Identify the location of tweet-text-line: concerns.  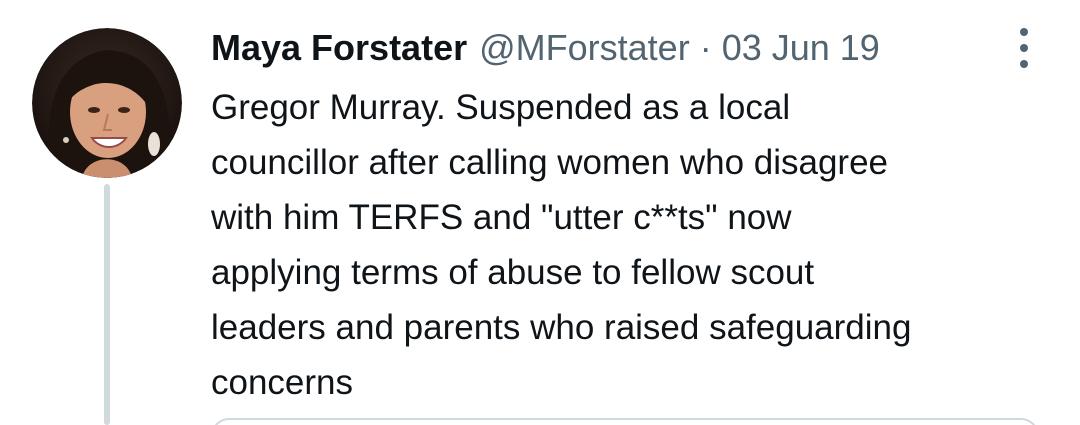
(282, 382).